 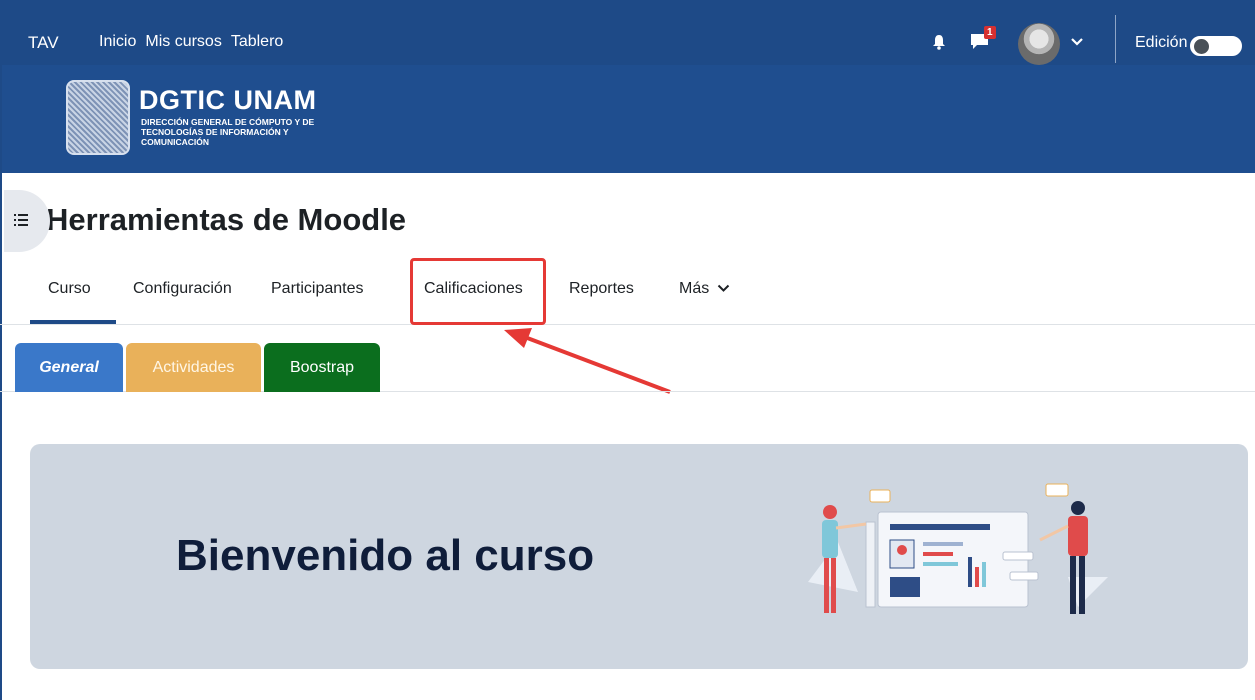 I want to click on list-icon, so click(x=21, y=220).